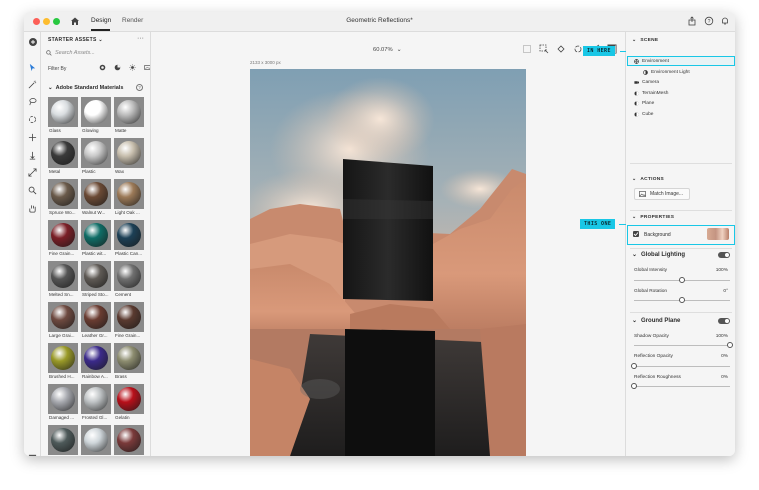 This screenshot has height=490, width=759. Describe the element at coordinates (653, 356) in the screenshot. I see `reflection-opacity-label: Reflection Opacity` at that location.